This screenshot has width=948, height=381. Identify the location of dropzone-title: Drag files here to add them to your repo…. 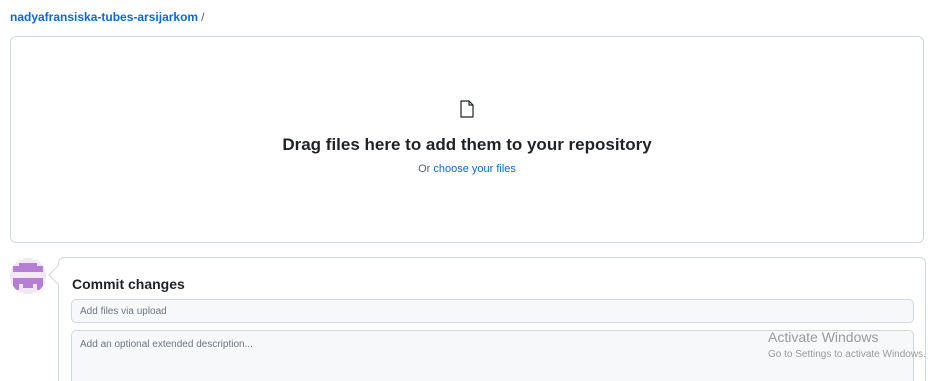
(467, 144).